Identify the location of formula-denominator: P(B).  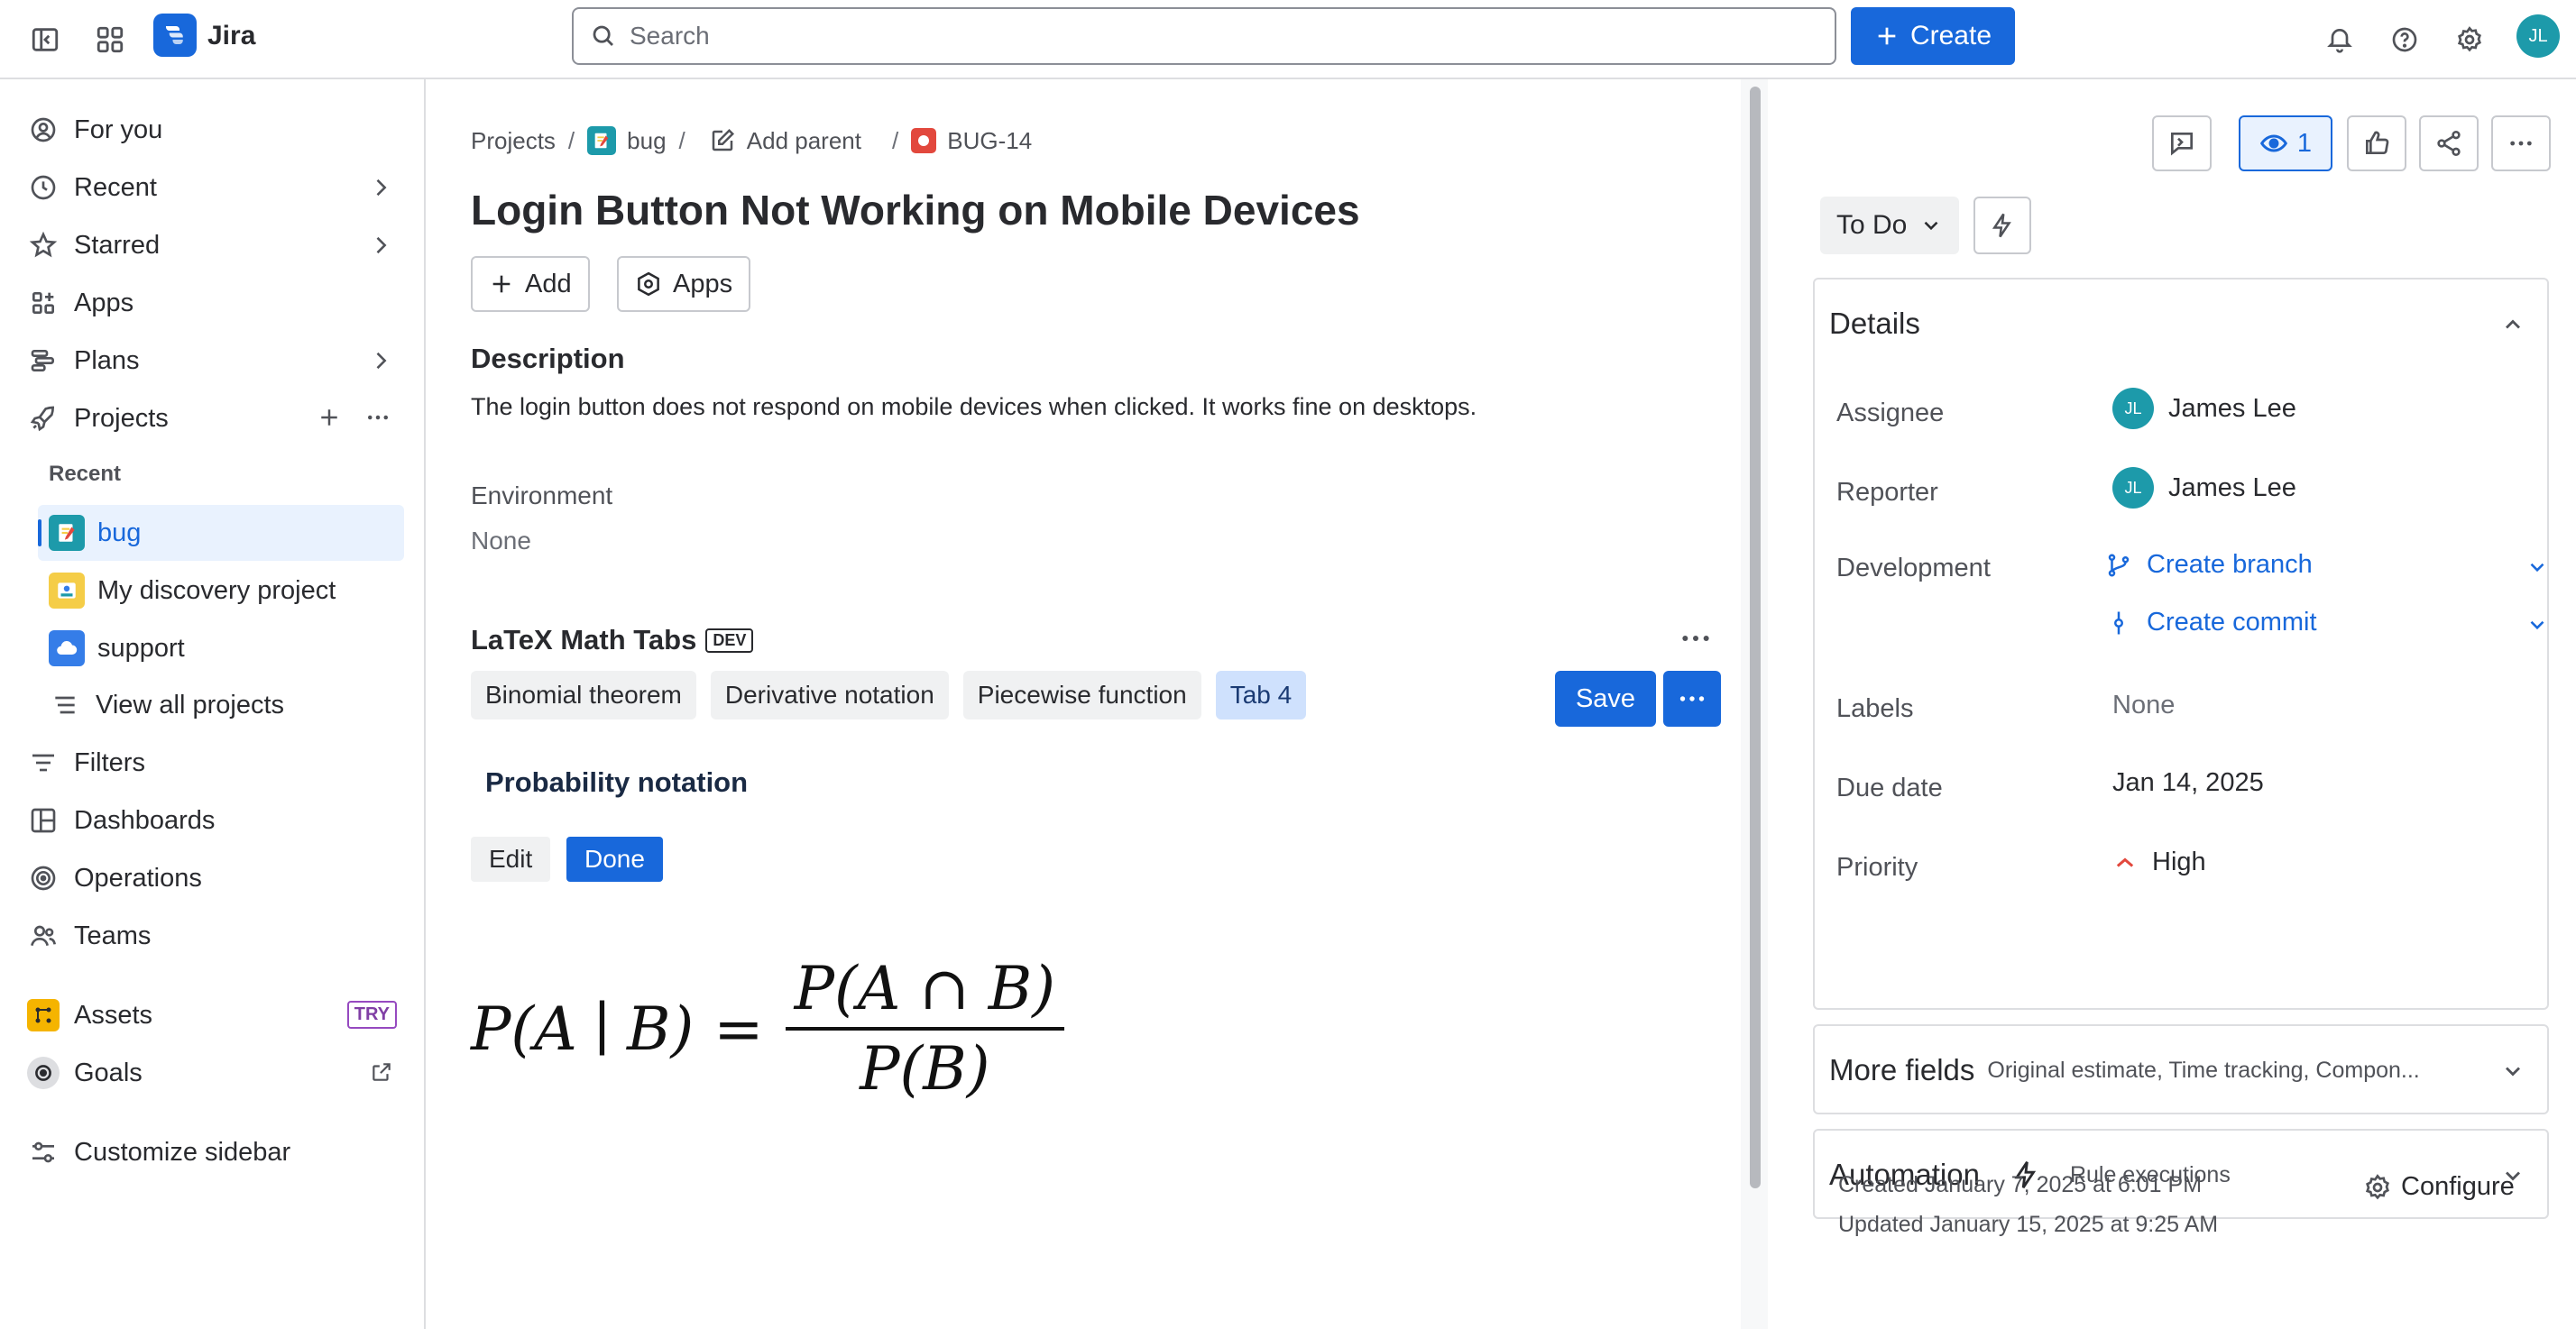
(925, 1069).